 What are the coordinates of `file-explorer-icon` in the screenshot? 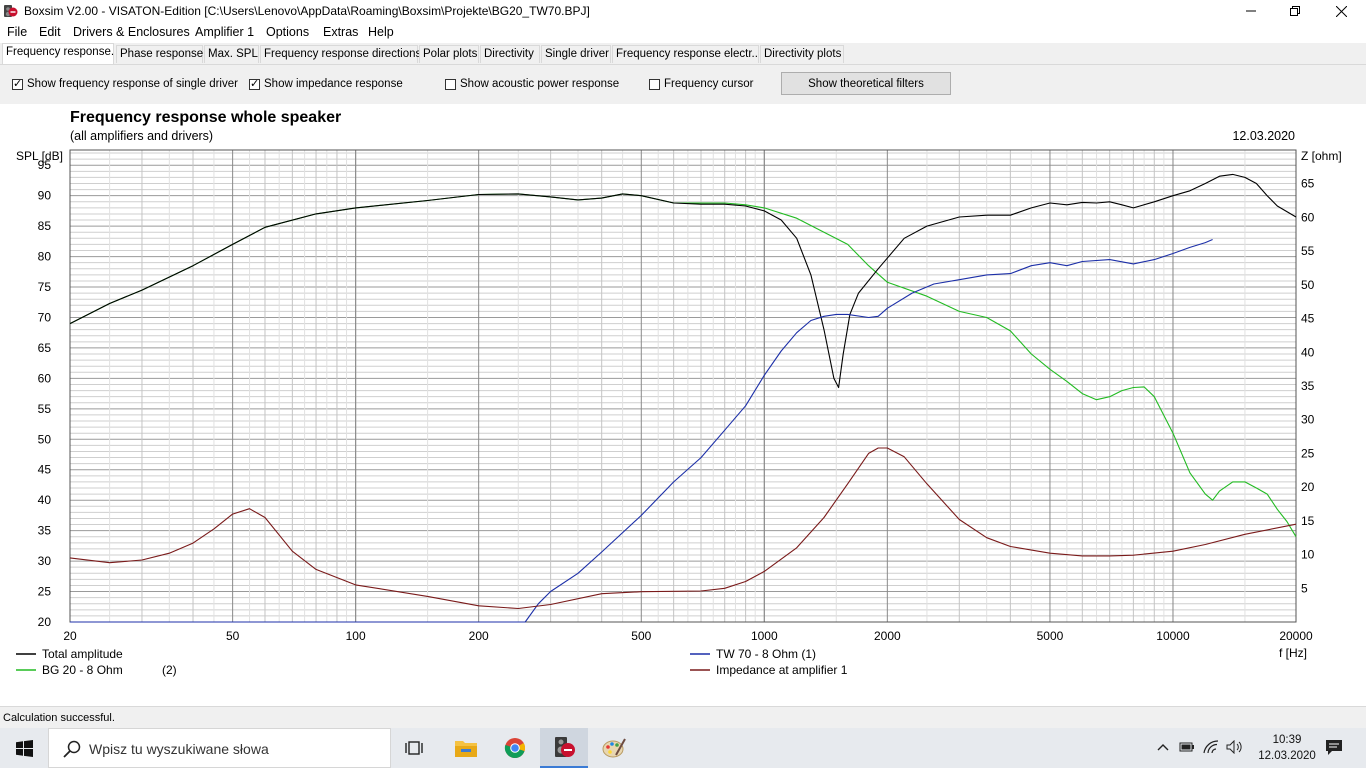 It's located at (466, 749).